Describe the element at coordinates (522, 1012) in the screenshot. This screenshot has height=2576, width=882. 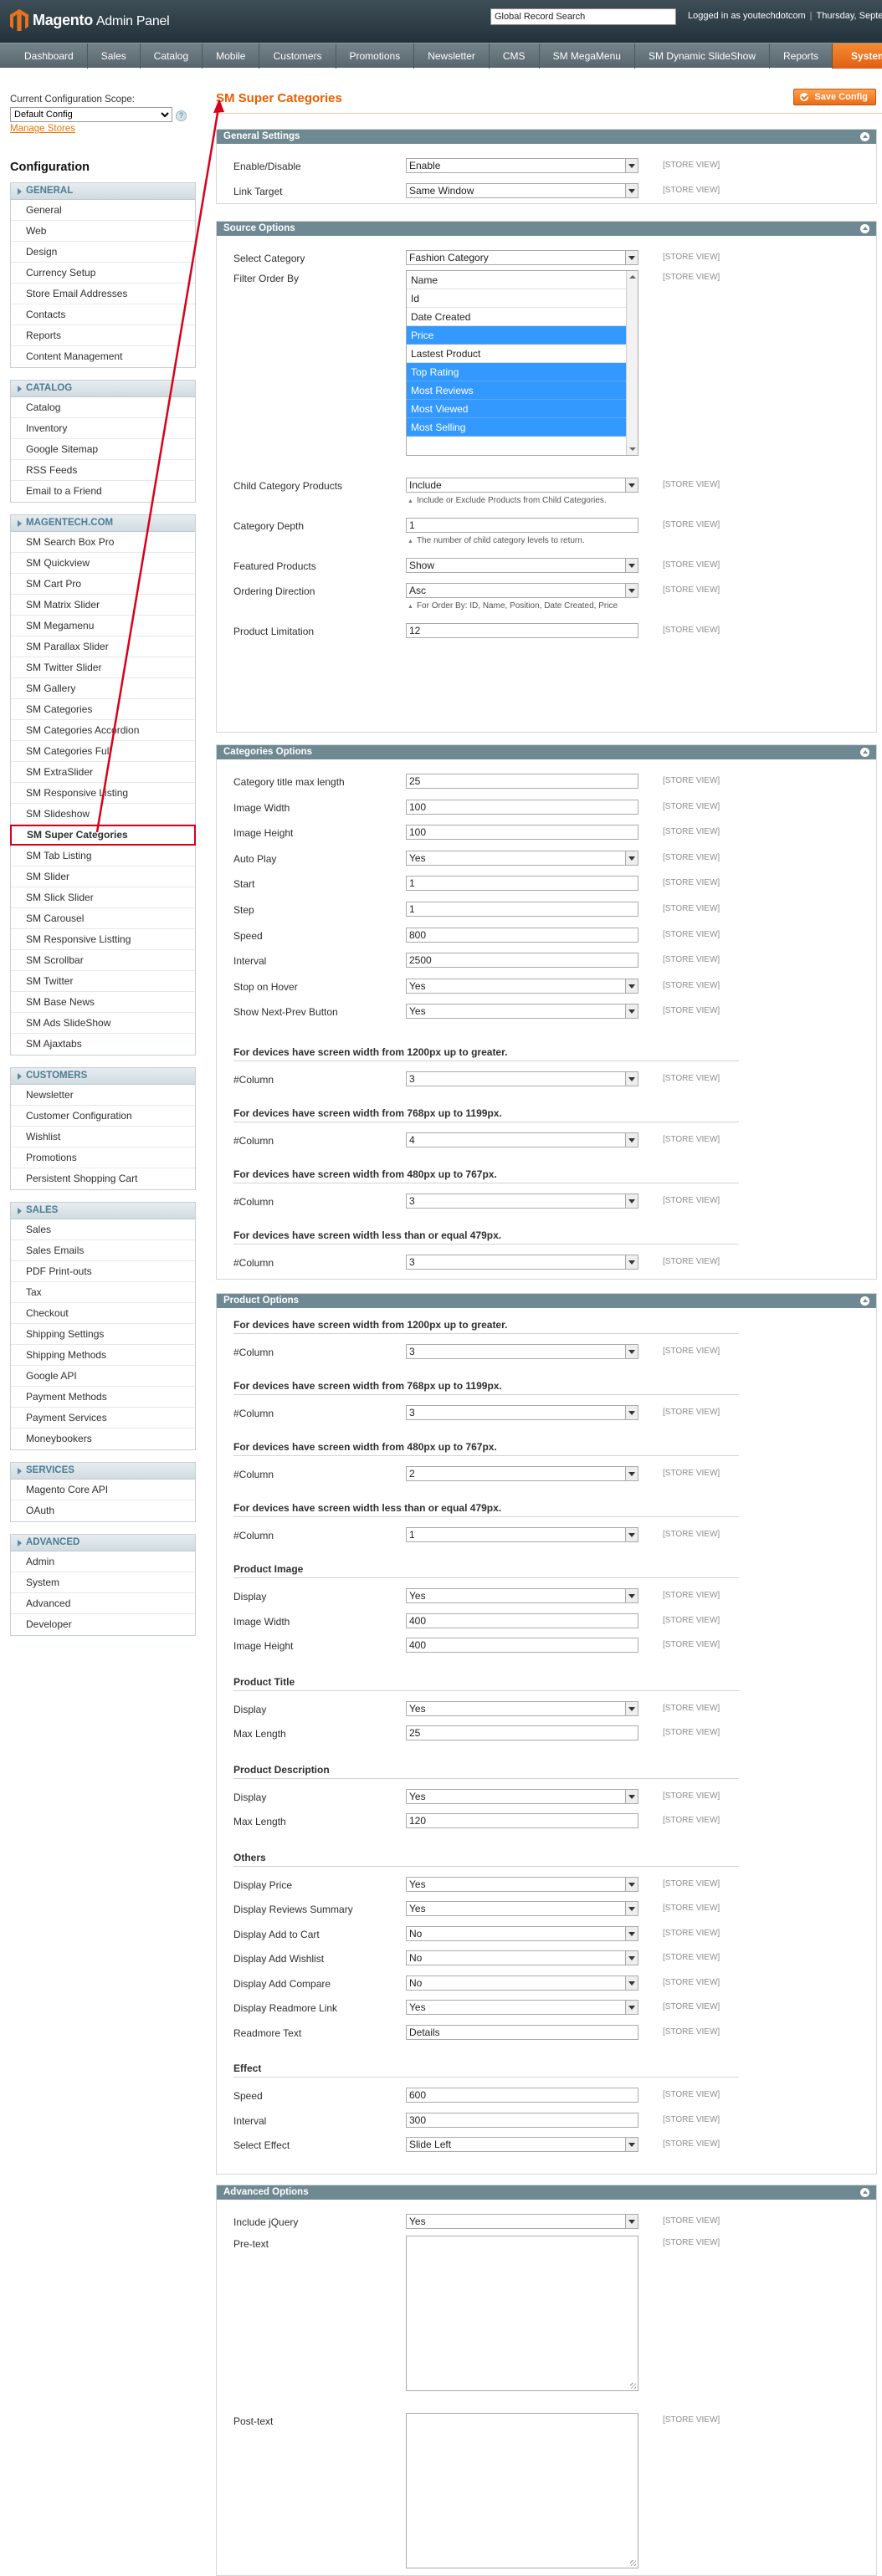
I see `select-show-next-prev-button: Yes` at that location.